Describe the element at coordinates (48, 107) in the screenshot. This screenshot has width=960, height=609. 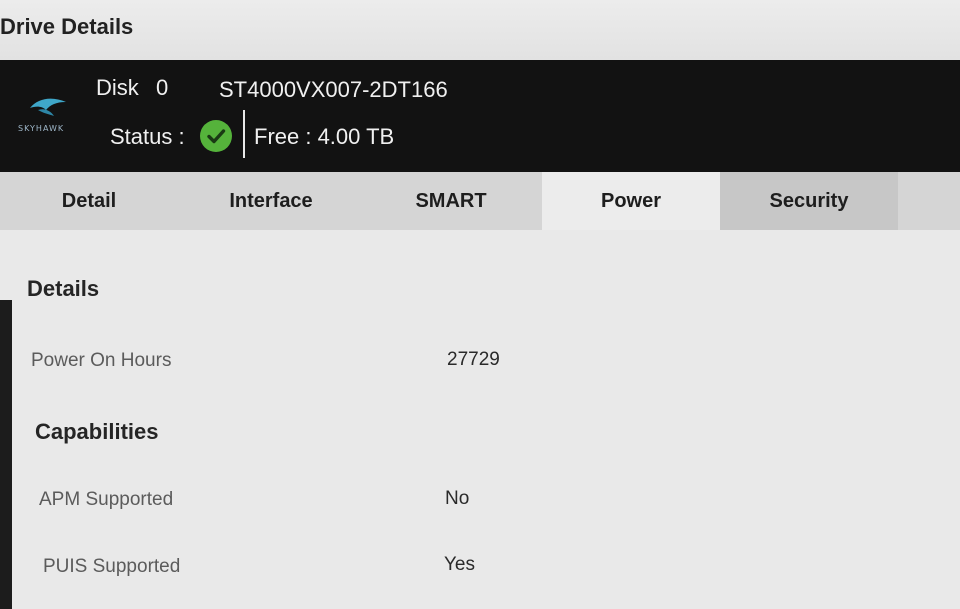
I see `hawk-icon` at that location.